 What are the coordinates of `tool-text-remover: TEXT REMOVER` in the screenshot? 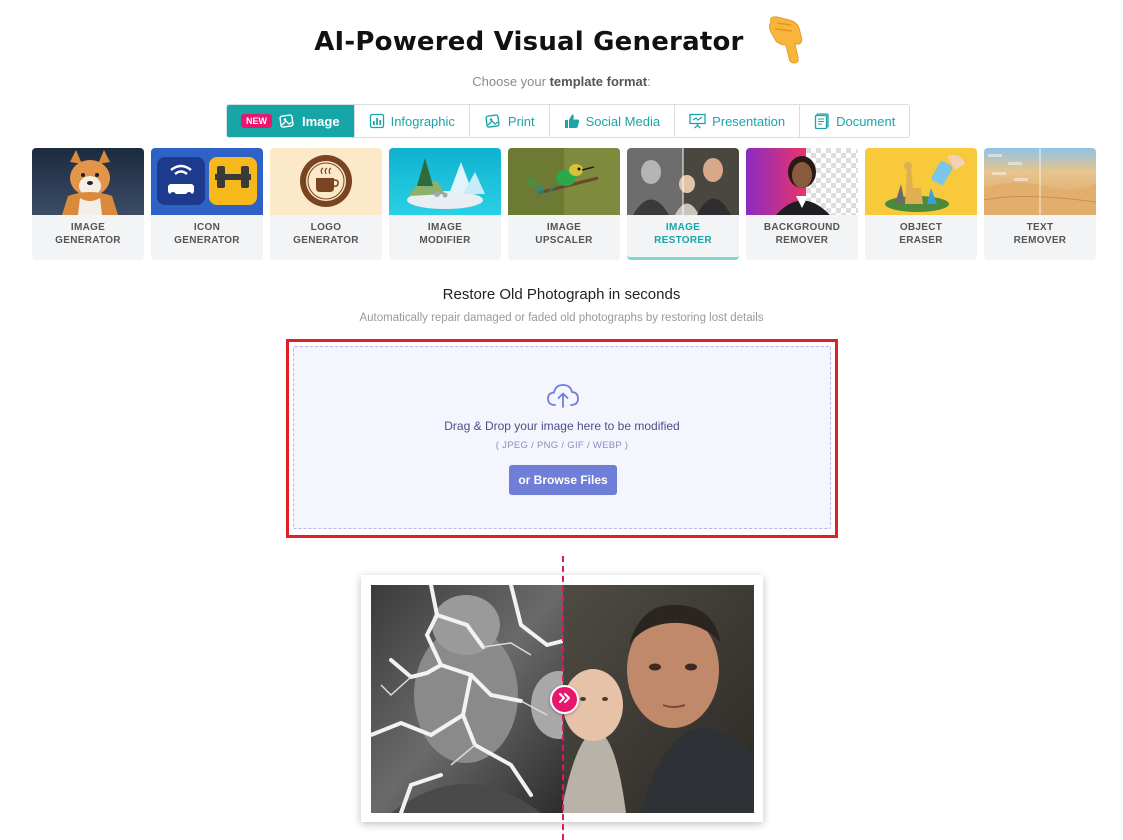 It's located at (1040, 204).